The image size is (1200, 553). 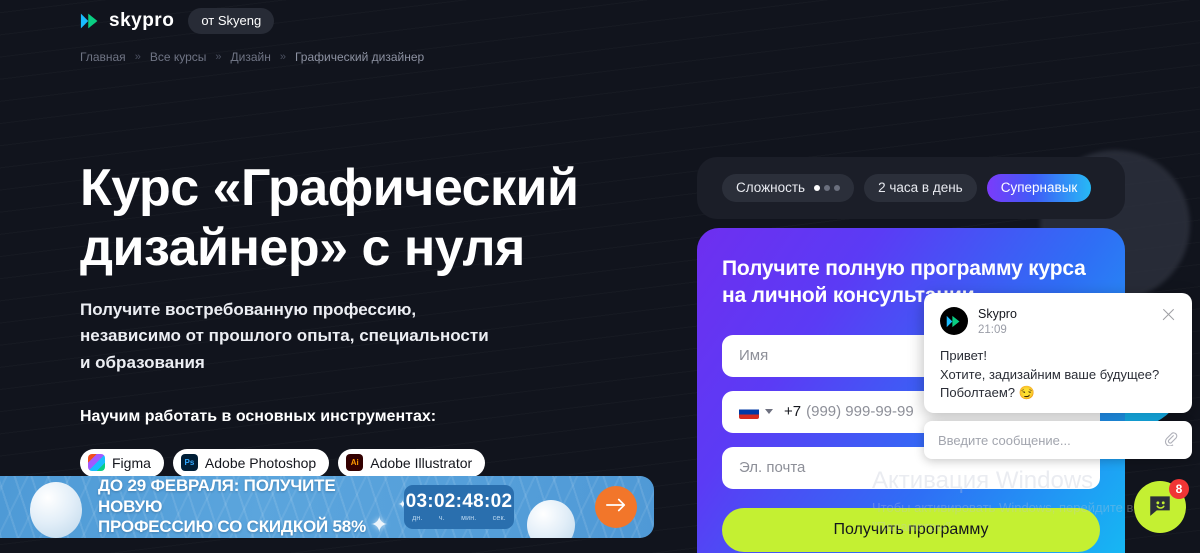 I want to click on chat-message-line-2: Хотите, задизайним ваше будущее?, so click(x=1050, y=374).